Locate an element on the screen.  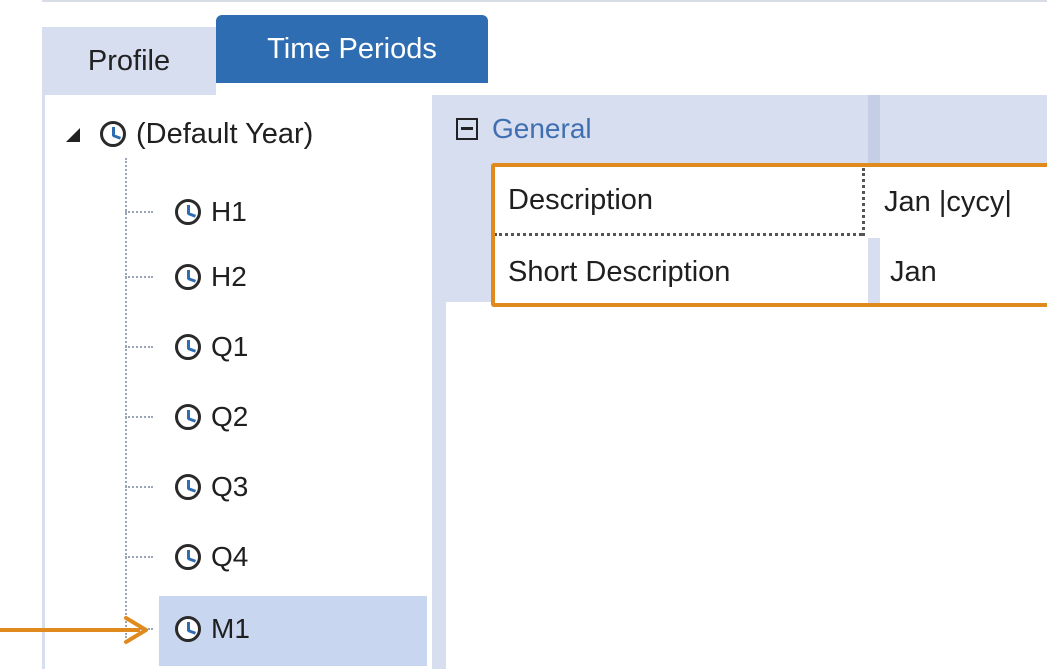
tree-root-label: (Default Year) is located at coordinates (225, 133).